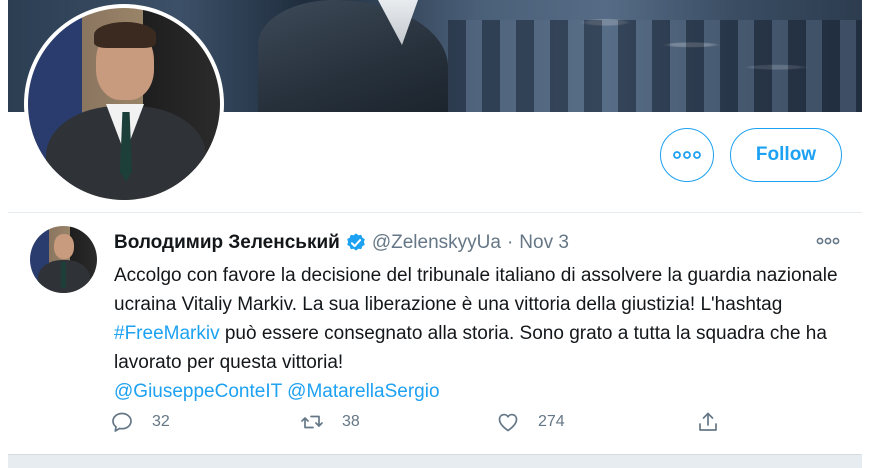 This screenshot has height=468, width=870. What do you see at coordinates (198, 391) in the screenshot?
I see `mention-link-conte: @GiuseppeConteIT` at bounding box center [198, 391].